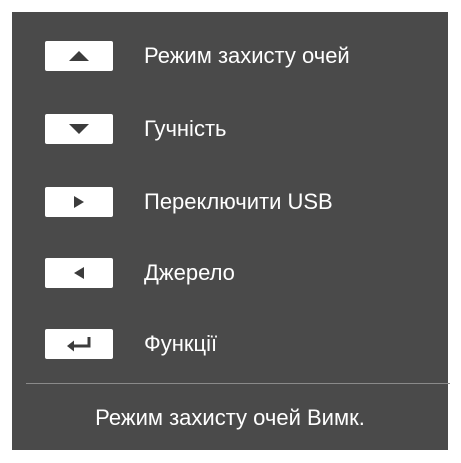 The width and height of the screenshot is (461, 463). What do you see at coordinates (131, 344) in the screenshot?
I see `menu-item-functions: Функції` at bounding box center [131, 344].